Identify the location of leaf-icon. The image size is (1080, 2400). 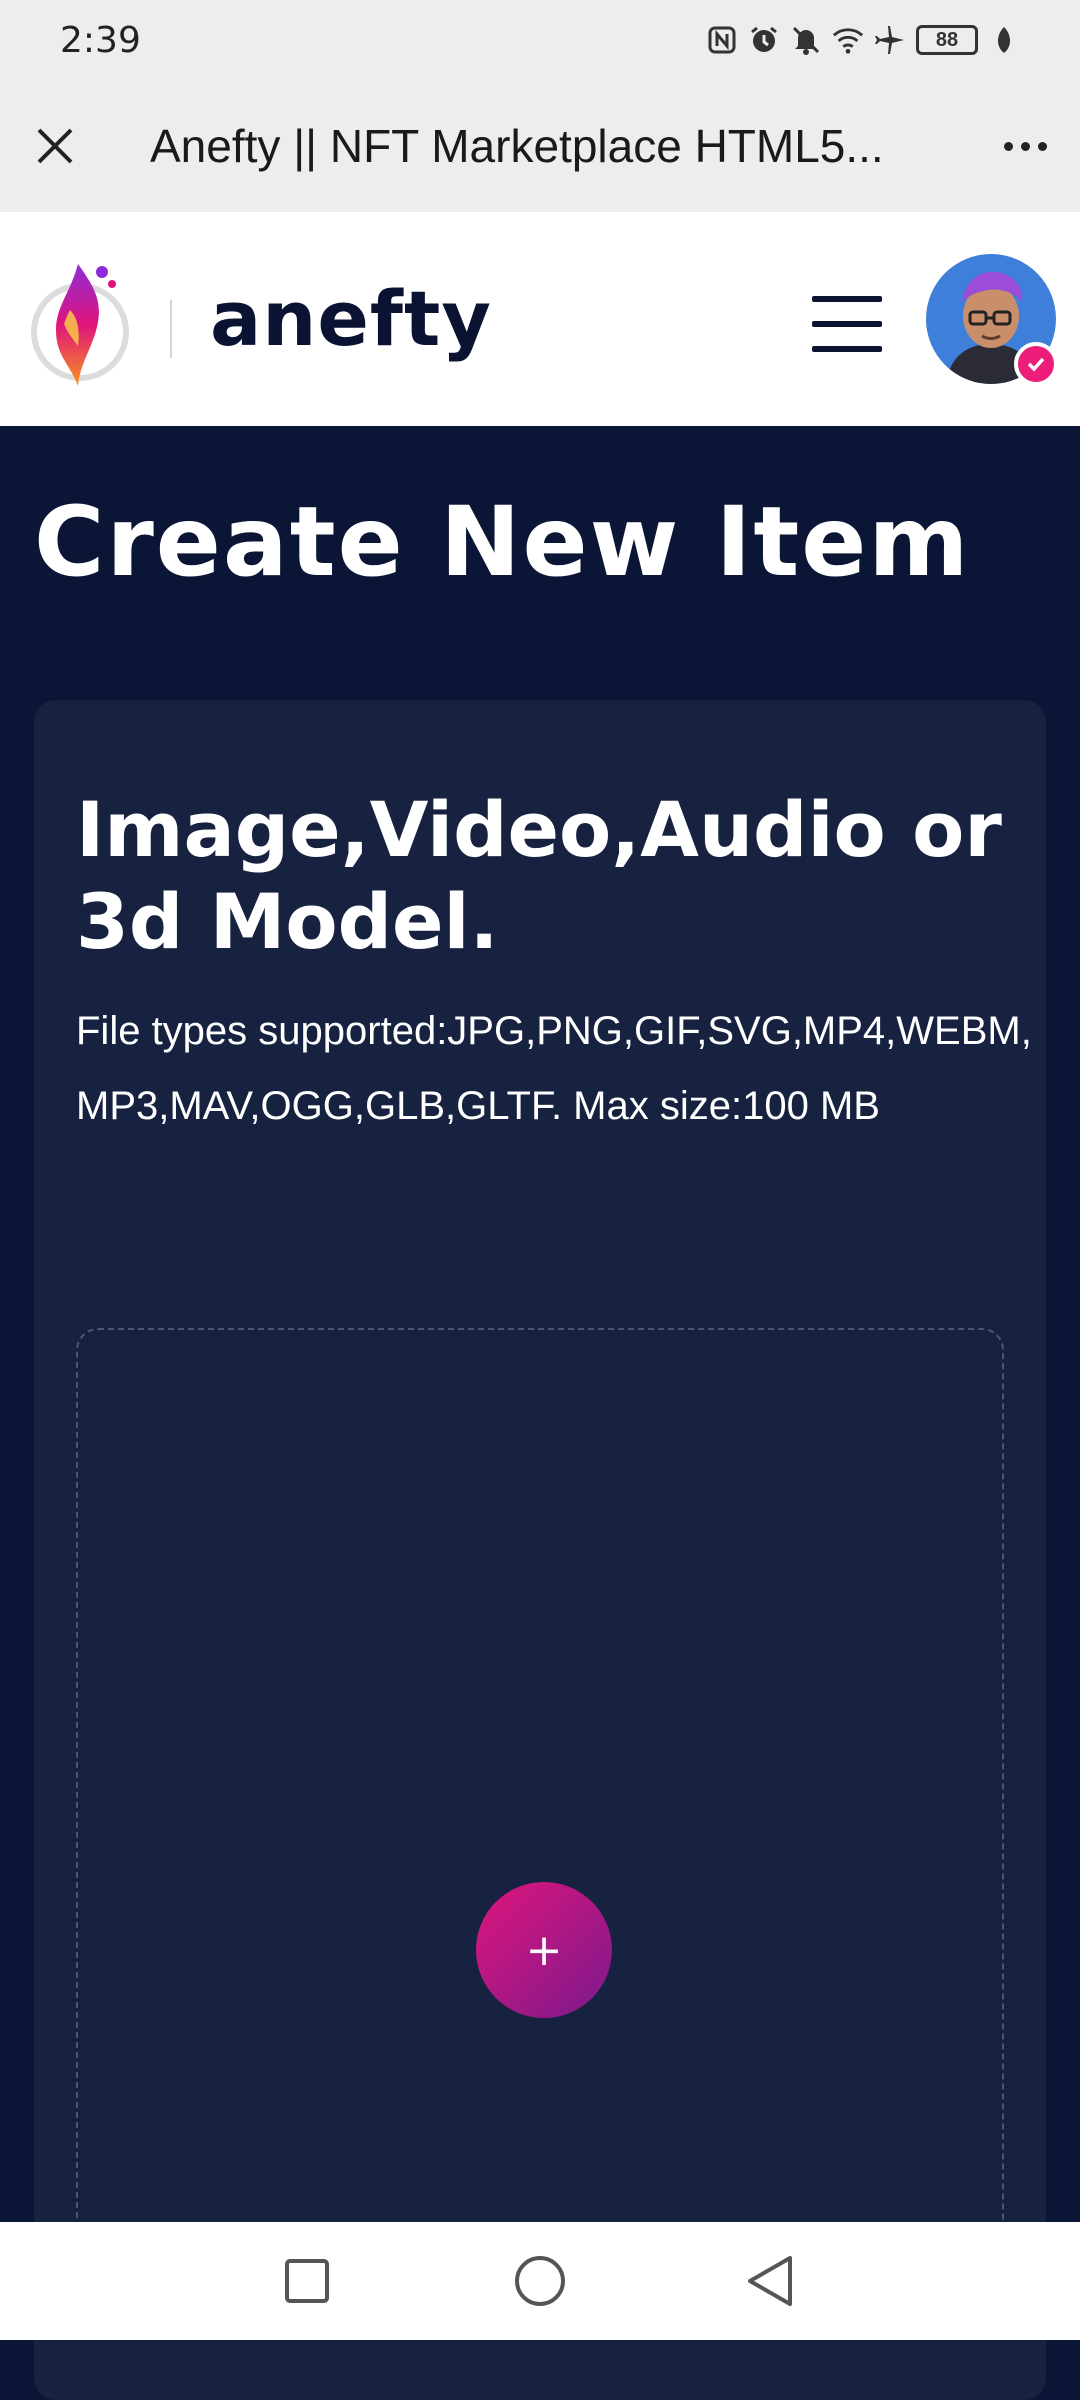
(1004, 40).